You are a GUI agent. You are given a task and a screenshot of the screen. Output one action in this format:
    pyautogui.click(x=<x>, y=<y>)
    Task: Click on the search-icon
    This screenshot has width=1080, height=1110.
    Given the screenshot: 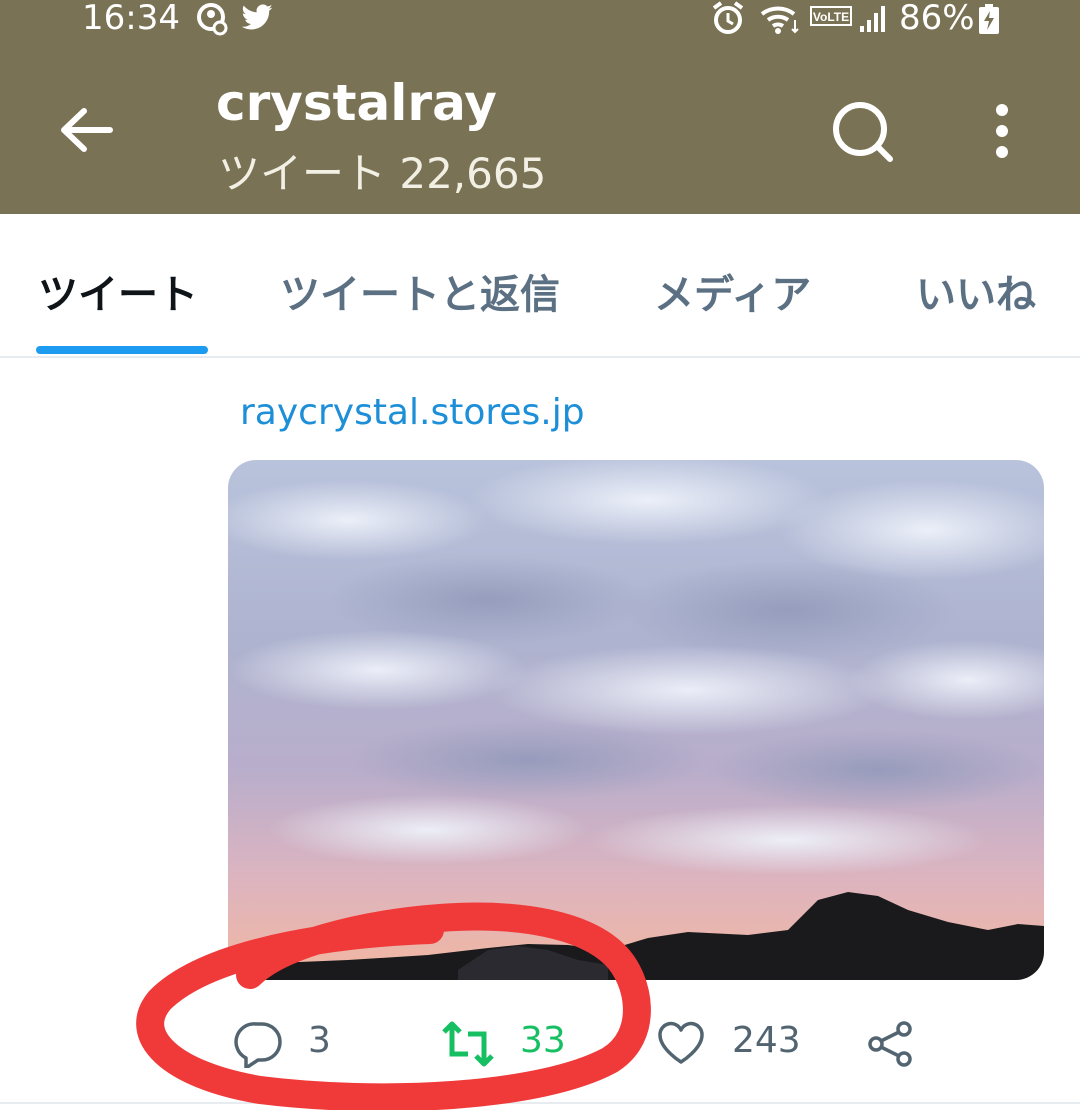 What is the action you would take?
    pyautogui.click(x=863, y=132)
    